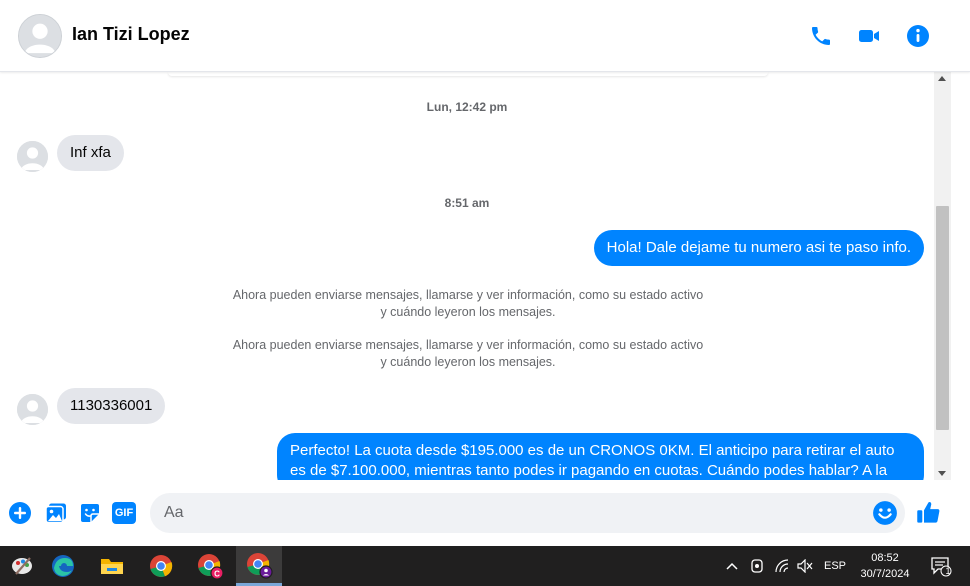 Image resolution: width=970 pixels, height=586 pixels. What do you see at coordinates (56, 513) in the screenshot?
I see `photo-icon` at bounding box center [56, 513].